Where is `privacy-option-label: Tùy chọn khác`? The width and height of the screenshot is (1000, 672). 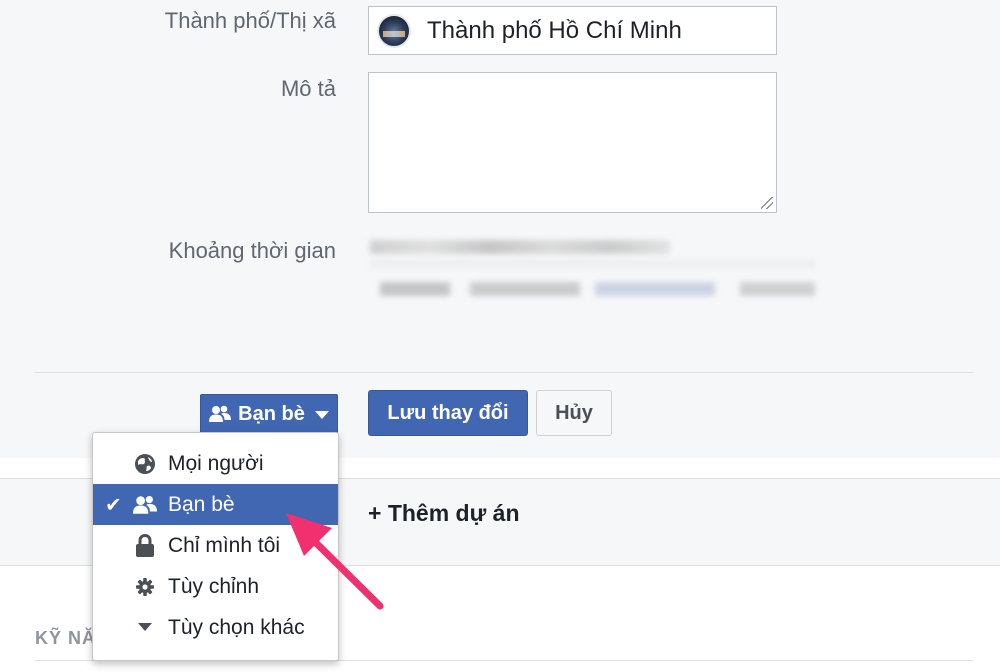
privacy-option-label: Tùy chọn khác is located at coordinates (236, 627).